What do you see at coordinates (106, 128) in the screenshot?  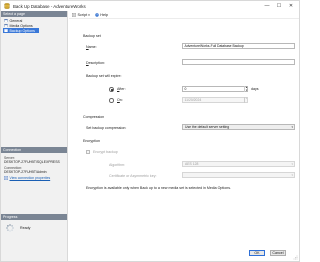 I see `set-compression-label: Set backup compression:` at bounding box center [106, 128].